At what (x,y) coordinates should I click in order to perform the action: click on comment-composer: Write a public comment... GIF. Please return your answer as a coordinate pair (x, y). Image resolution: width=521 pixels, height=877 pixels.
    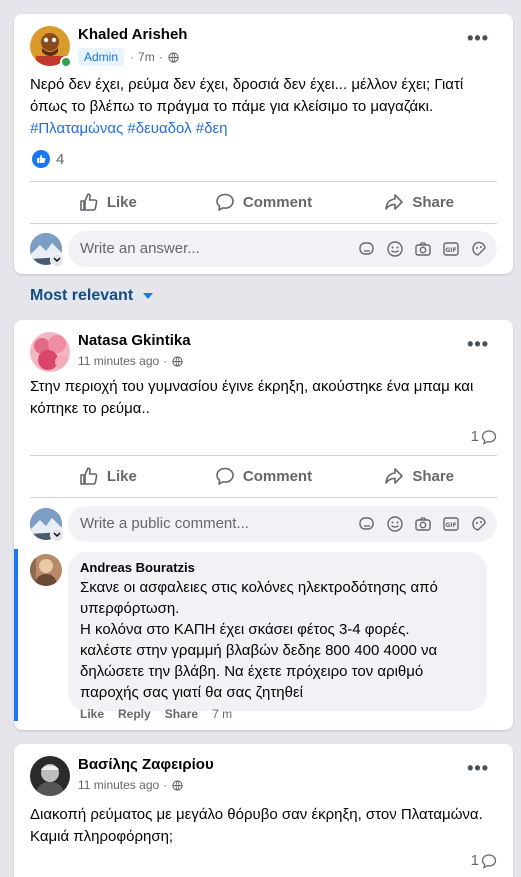
    Looking at the image, I should click on (263, 524).